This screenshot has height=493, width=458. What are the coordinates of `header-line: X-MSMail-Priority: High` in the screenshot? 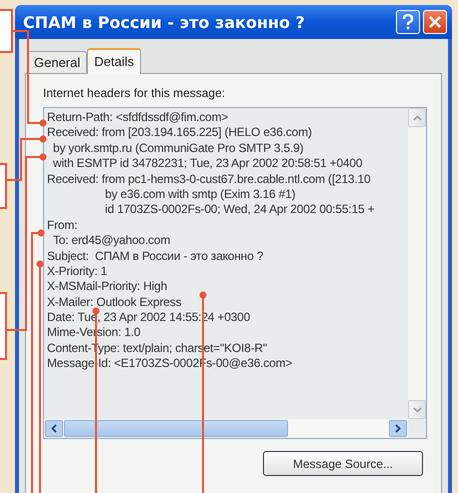 It's located at (107, 287).